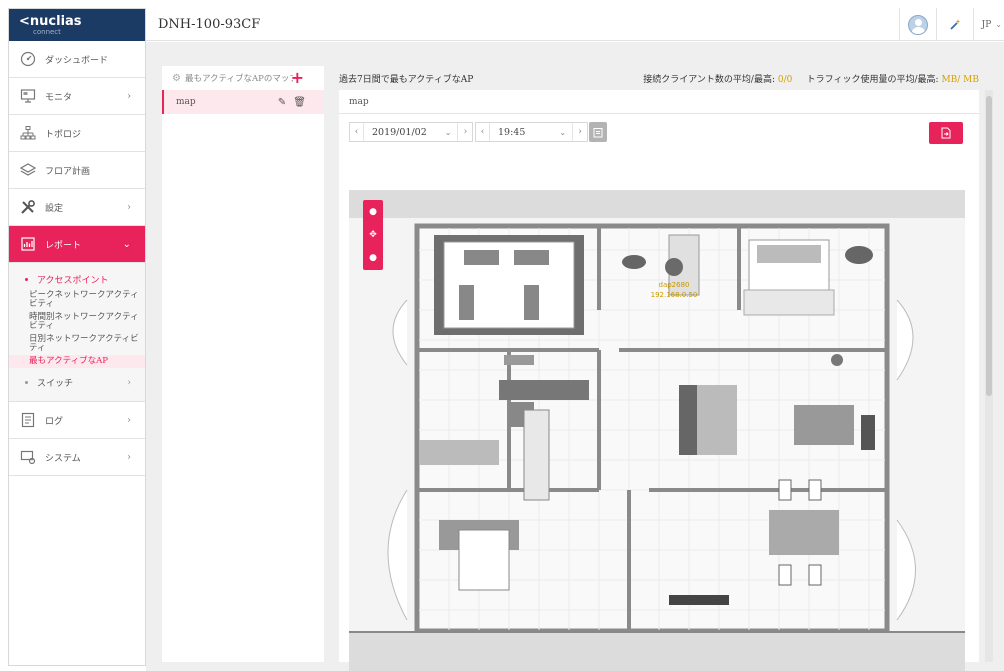 The width and height of the screenshot is (1004, 671). Describe the element at coordinates (77, 380) in the screenshot. I see `submenu-switch: スイッチ ›` at that location.